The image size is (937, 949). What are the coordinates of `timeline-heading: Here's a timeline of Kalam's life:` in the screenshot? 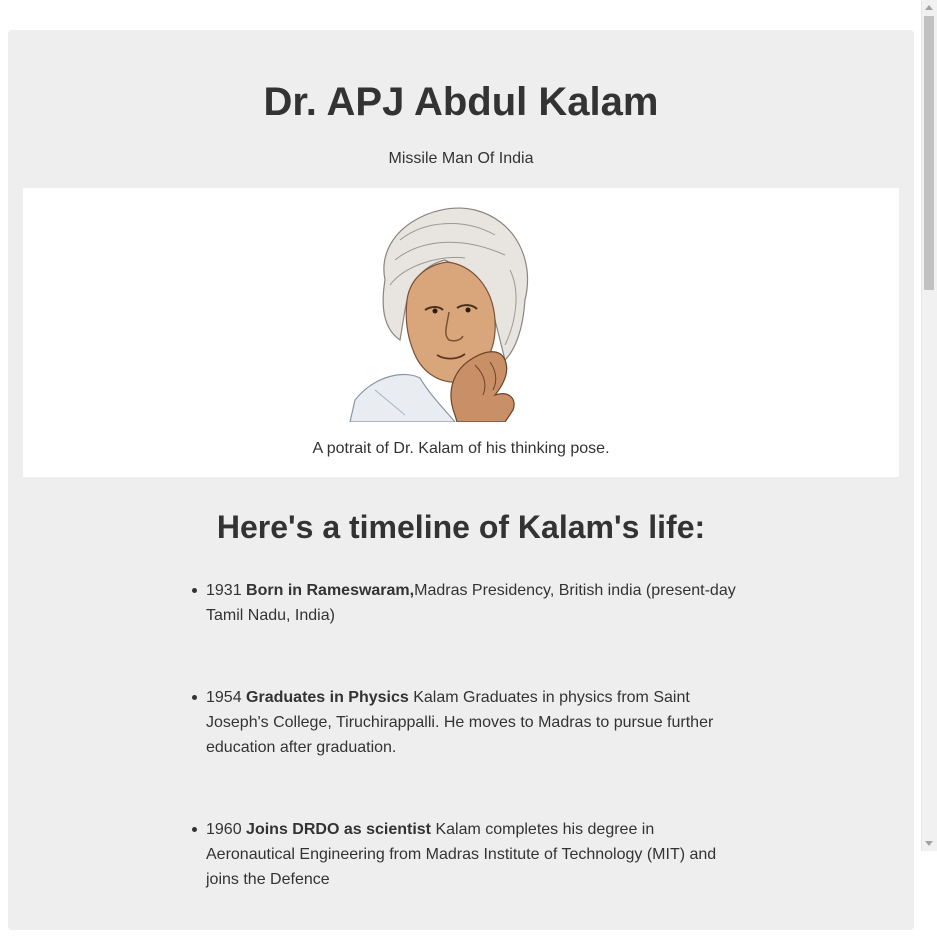 It's located at (461, 527).